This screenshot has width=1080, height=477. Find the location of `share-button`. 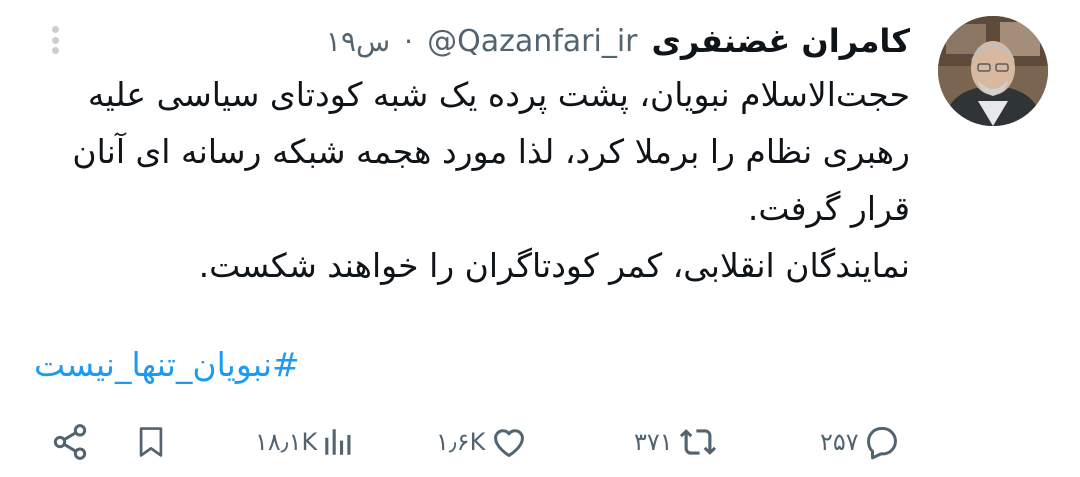

share-button is located at coordinates (70, 442).